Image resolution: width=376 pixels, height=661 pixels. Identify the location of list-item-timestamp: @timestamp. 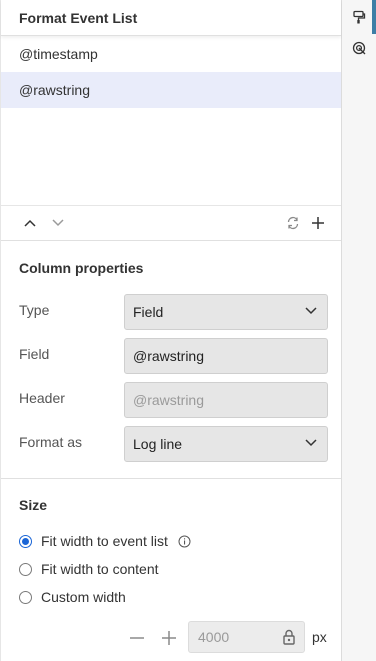
(171, 54).